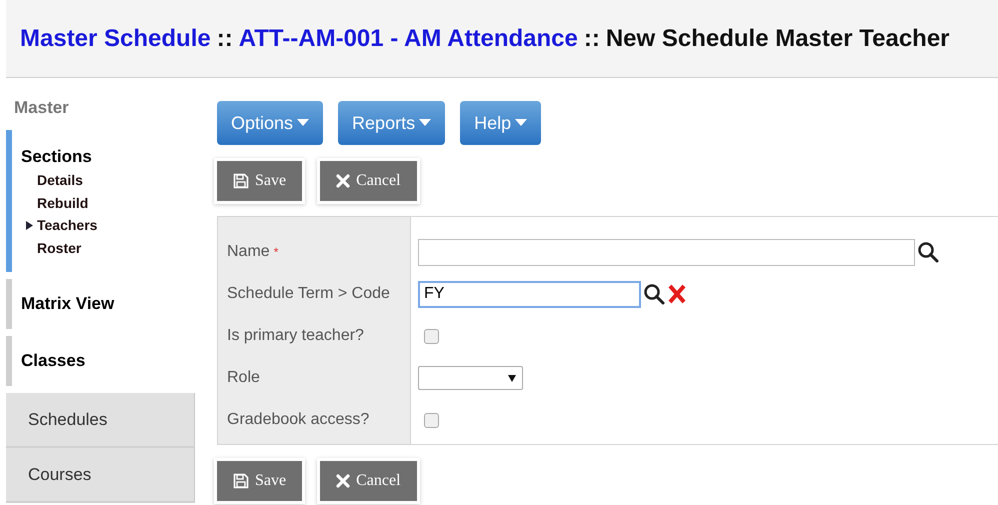 Image resolution: width=998 pixels, height=505 pixels. What do you see at coordinates (67, 225) in the screenshot?
I see `sidebar-link: Teachers` at bounding box center [67, 225].